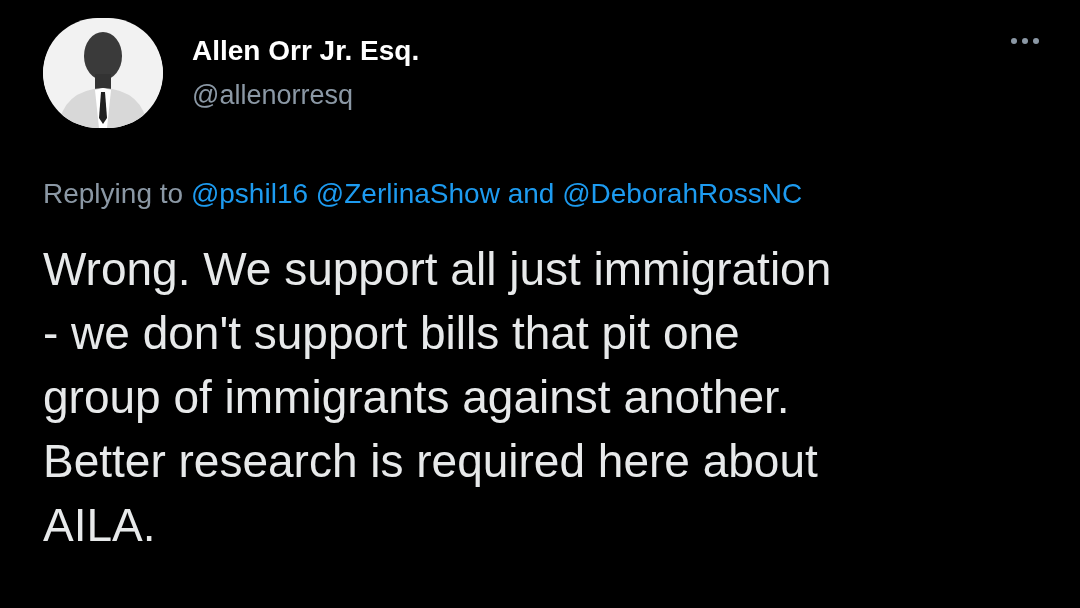 The height and width of the screenshot is (608, 1080). Describe the element at coordinates (306, 51) in the screenshot. I see `author-name: Allen Orr Jr. Esq.` at that location.